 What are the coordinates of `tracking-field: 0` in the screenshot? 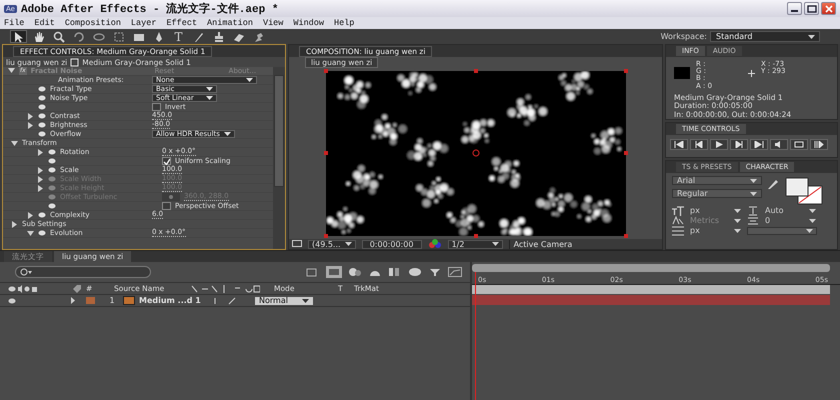 It's located at (784, 221).